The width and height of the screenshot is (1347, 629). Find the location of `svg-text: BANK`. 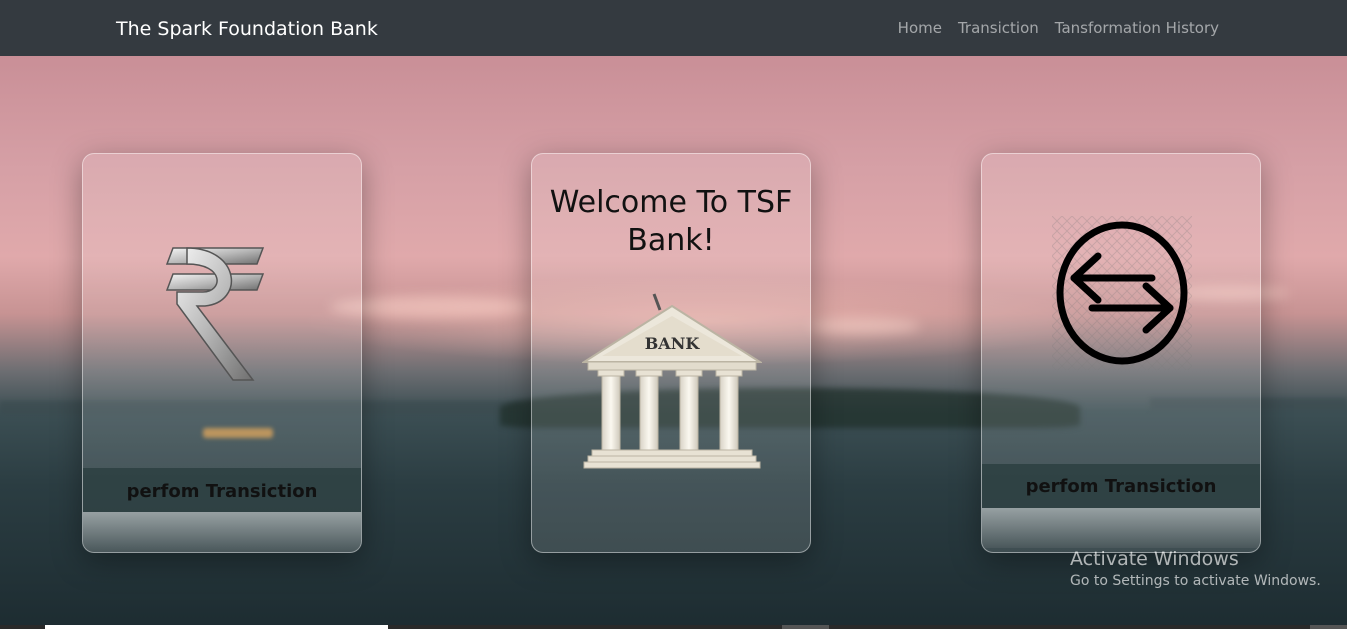

svg-text: BANK is located at coordinates (673, 343).